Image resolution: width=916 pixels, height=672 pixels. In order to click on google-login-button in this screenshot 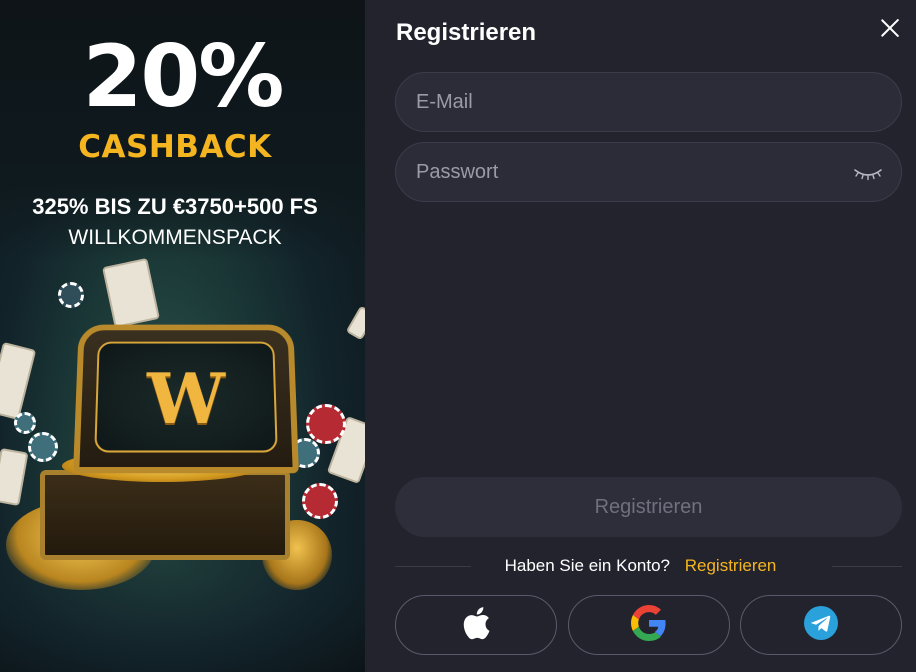, I will do `click(649, 625)`.